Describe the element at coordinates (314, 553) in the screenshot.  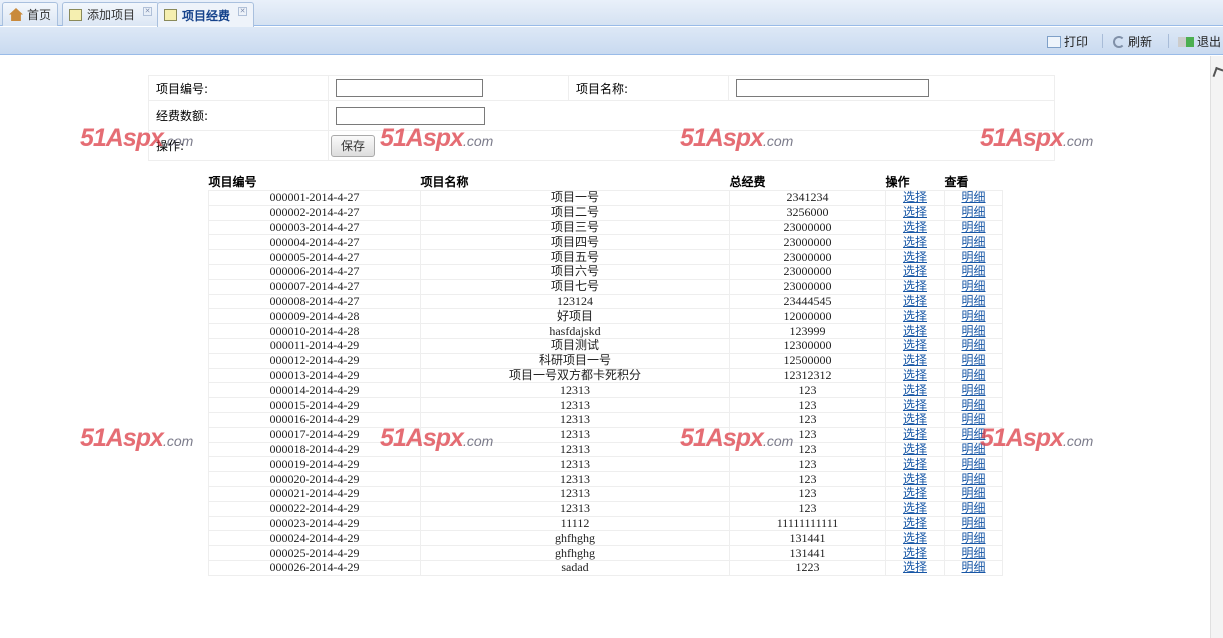
I see `cell-project-no: 000025-2014-4-29` at that location.